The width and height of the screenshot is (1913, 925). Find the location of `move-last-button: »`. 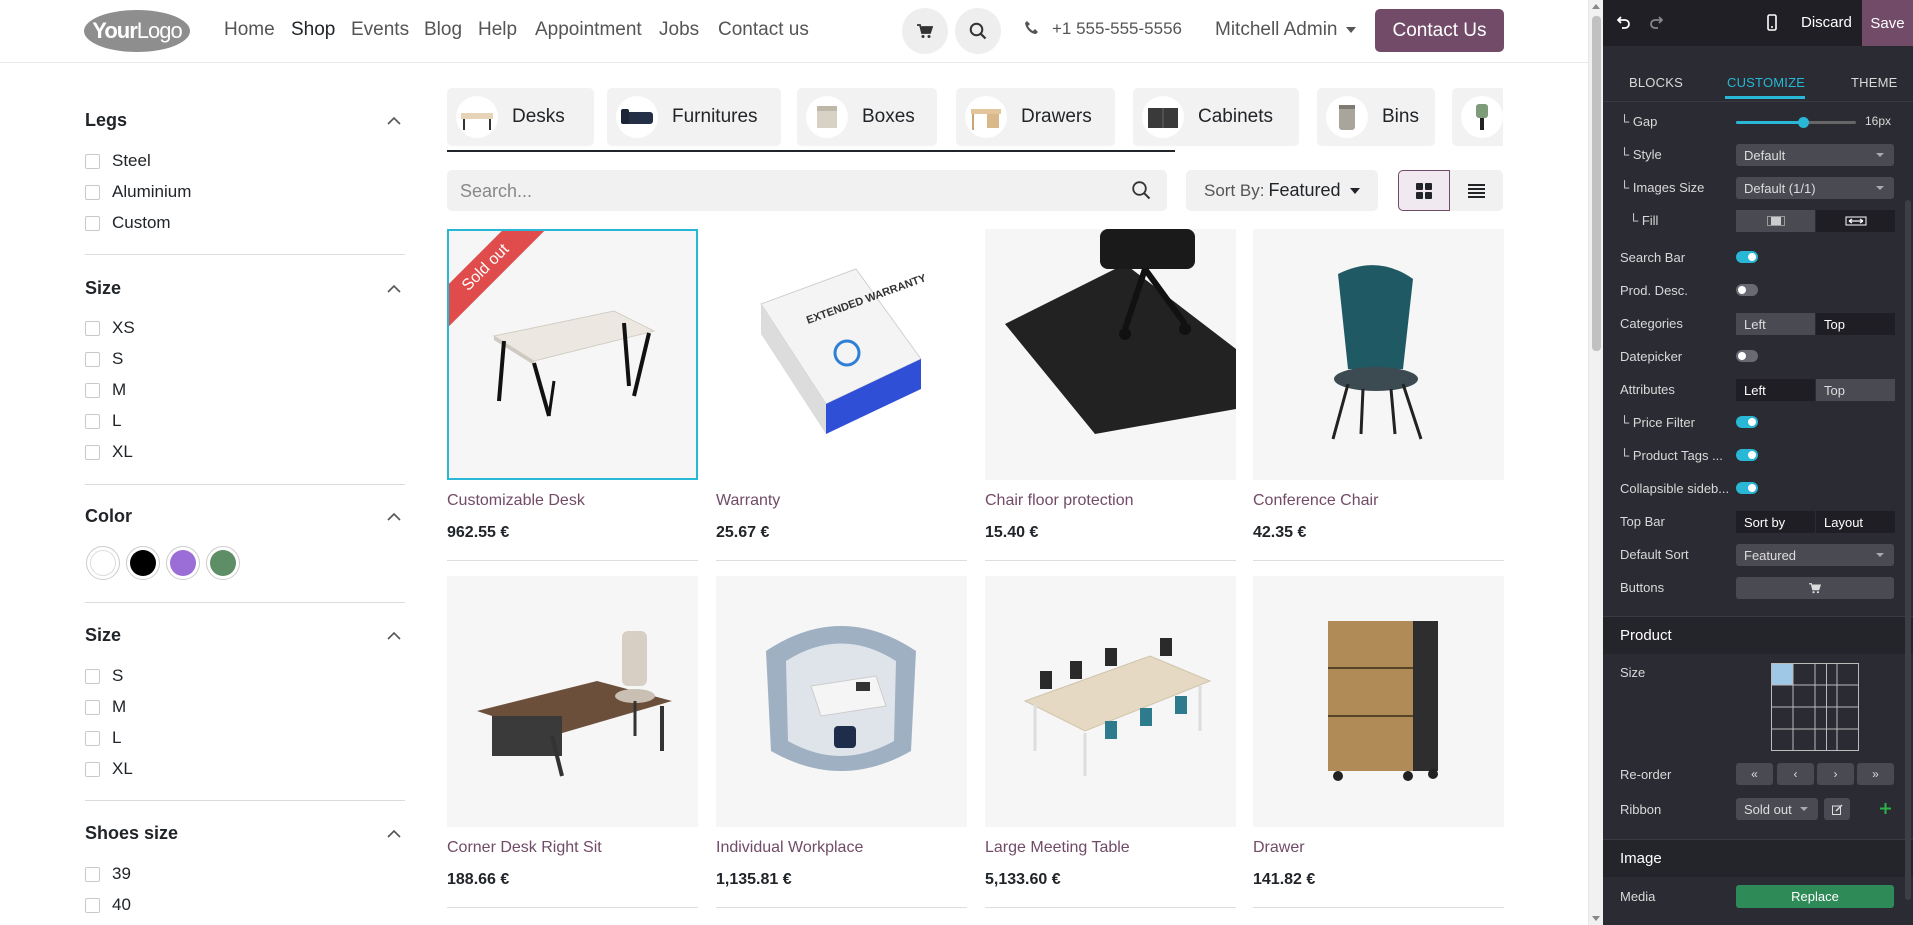

move-last-button: » is located at coordinates (1875, 774).